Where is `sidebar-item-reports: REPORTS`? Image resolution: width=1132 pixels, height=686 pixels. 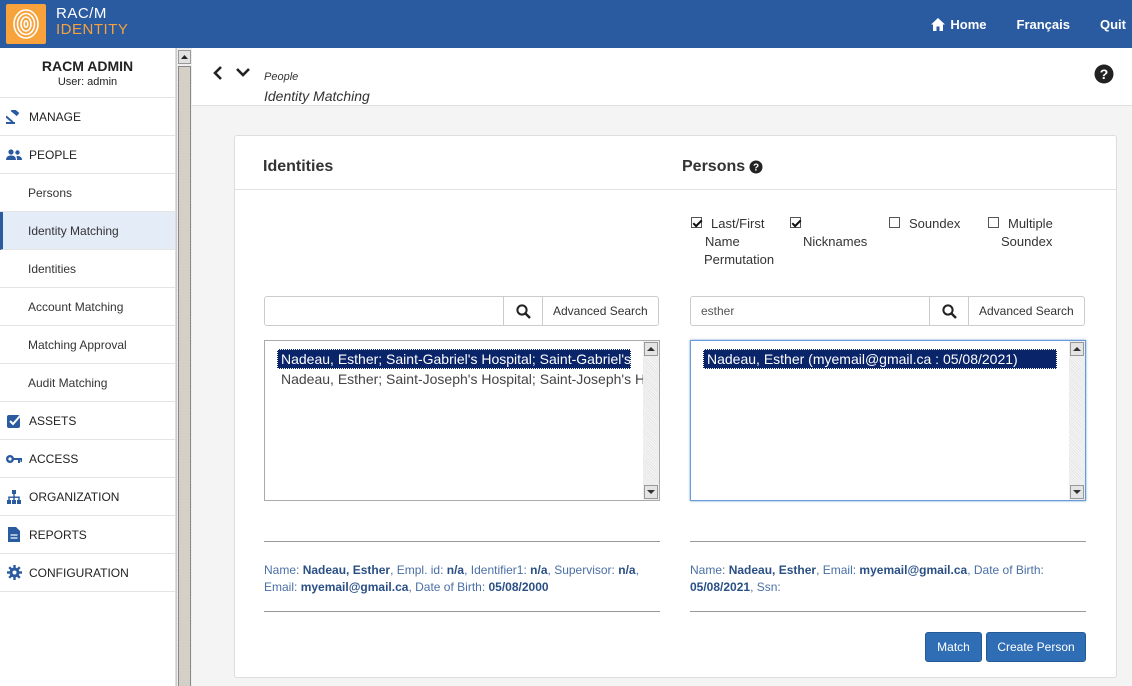
sidebar-item-reports: REPORTS is located at coordinates (87, 535).